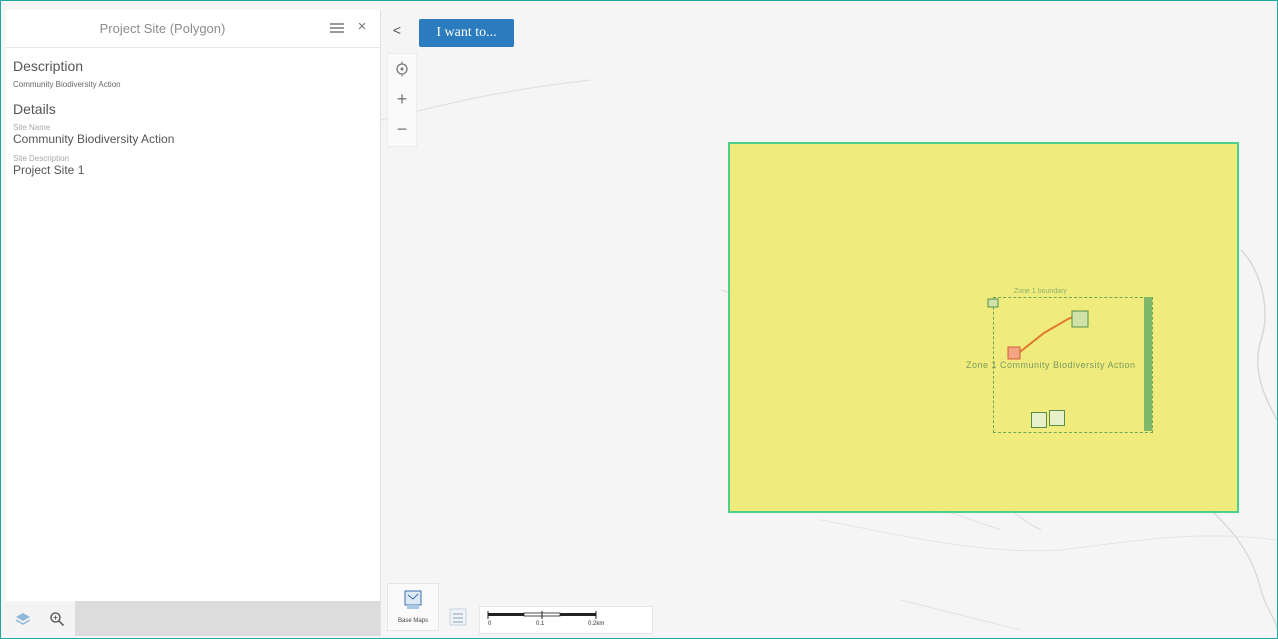  Describe the element at coordinates (67, 84) in the screenshot. I see `description-text: Community Biodiversity Action` at that location.